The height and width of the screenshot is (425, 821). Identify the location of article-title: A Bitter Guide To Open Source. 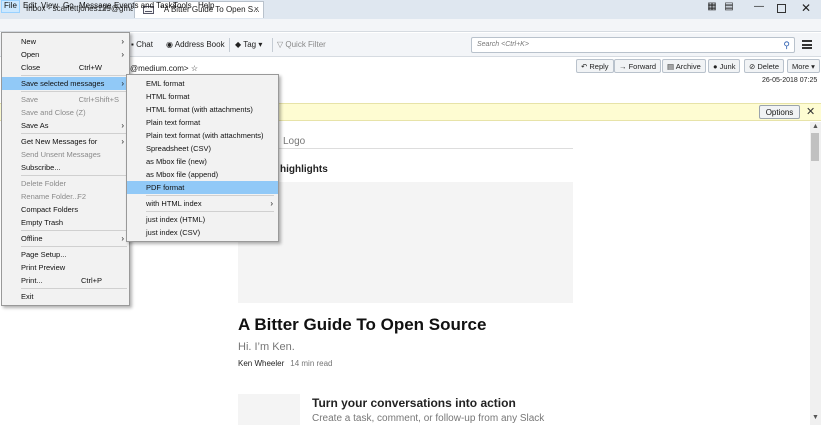
(362, 325).